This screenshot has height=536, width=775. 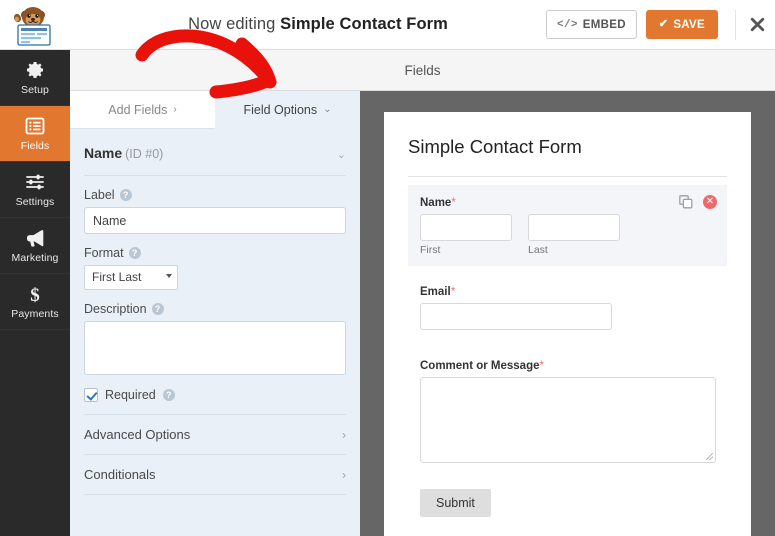 I want to click on preview-name-inputs: First Last, so click(x=567, y=235).